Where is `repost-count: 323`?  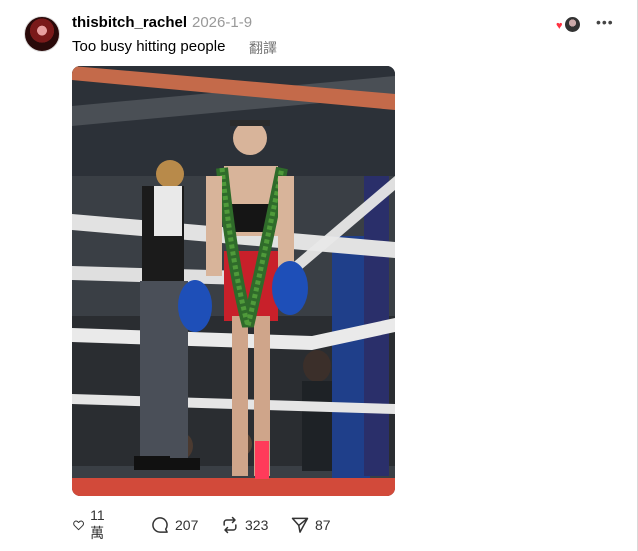 repost-count: 323 is located at coordinates (257, 525).